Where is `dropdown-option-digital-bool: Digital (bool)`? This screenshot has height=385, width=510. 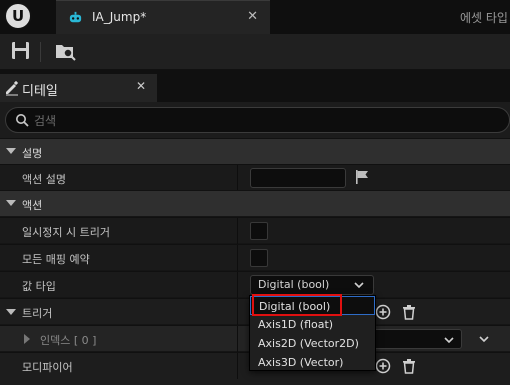 dropdown-option-digital-bool: Digital (bool) is located at coordinates (312, 305).